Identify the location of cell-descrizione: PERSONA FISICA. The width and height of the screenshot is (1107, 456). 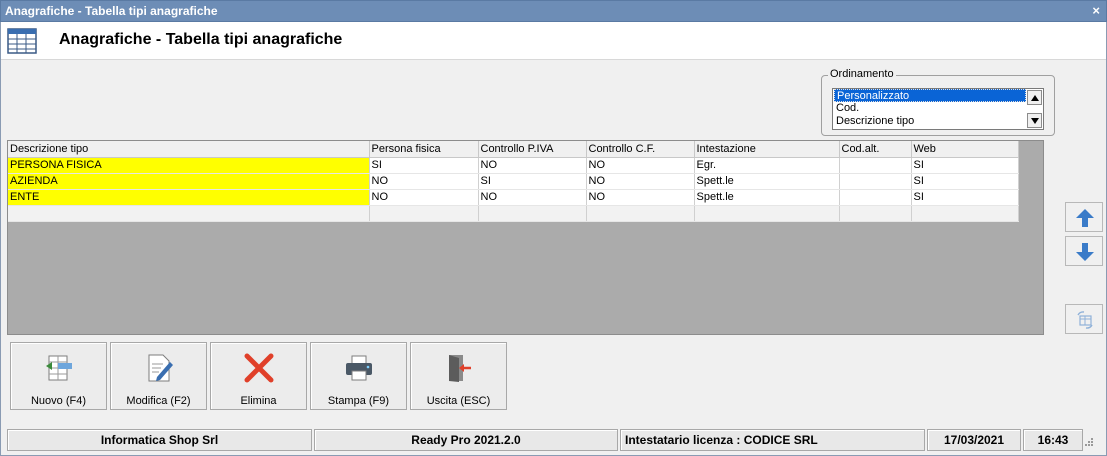
(189, 165).